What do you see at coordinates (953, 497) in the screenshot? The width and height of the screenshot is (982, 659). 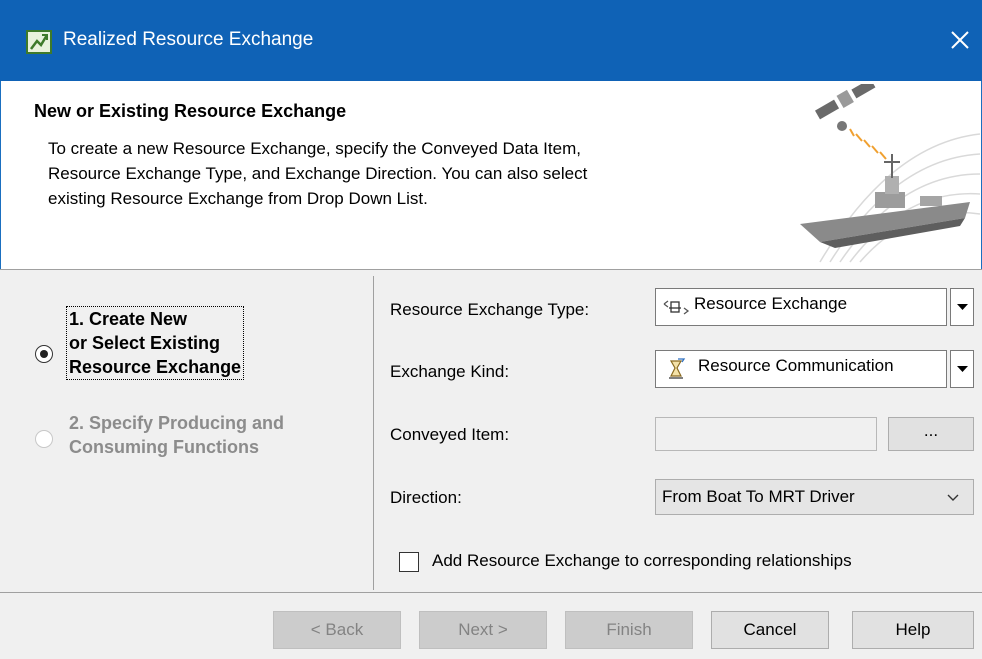 I see `chevron-down-icon` at bounding box center [953, 497].